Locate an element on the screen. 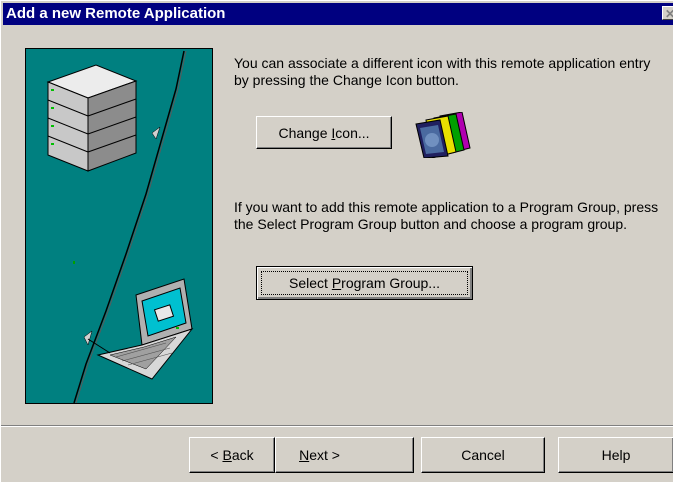 This screenshot has width=673, height=482. cancel-button: Cancel is located at coordinates (483, 455).